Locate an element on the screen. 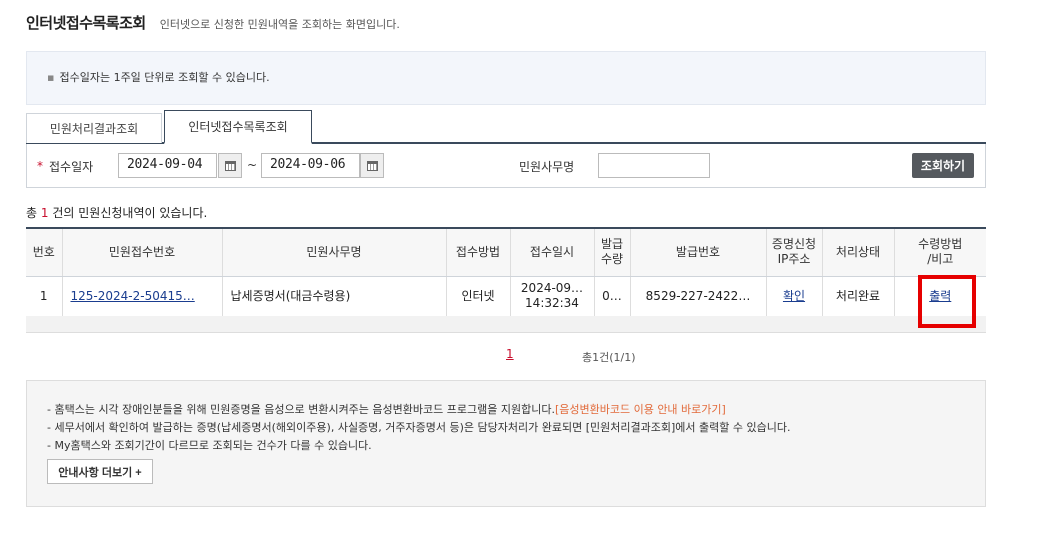 Image resolution: width=1037 pixels, height=538 pixels. required-icon: * is located at coordinates (40, 166).